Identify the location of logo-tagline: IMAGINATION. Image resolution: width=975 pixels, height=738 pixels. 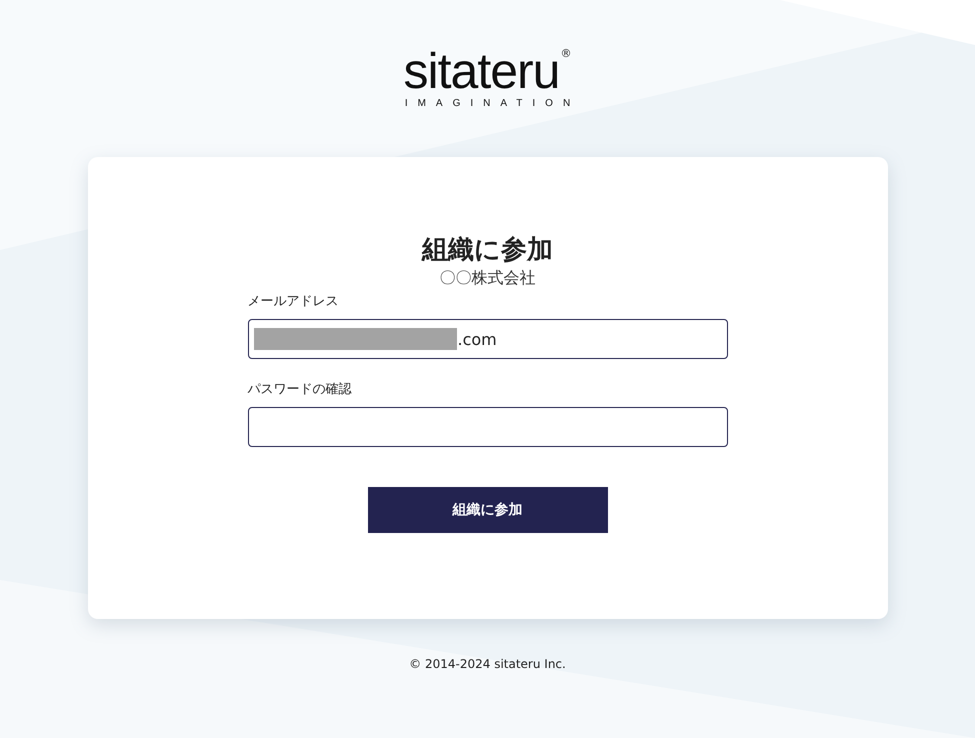
(492, 103).